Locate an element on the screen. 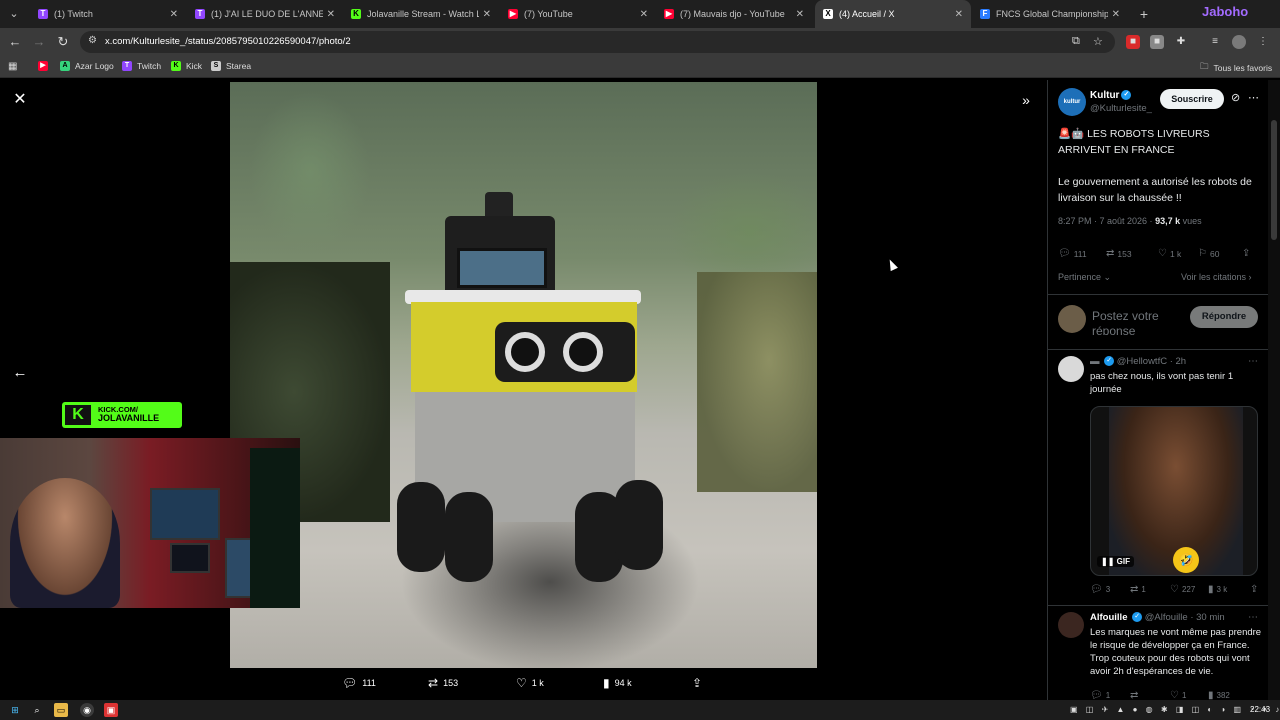 The image size is (1280, 720). streamer-webcam is located at coordinates (150, 523).